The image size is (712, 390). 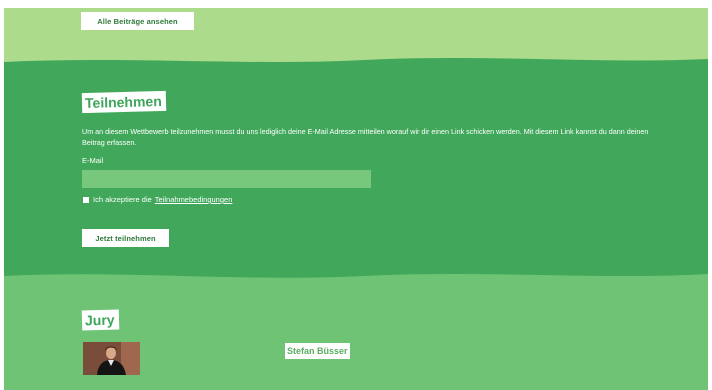 What do you see at coordinates (194, 199) in the screenshot?
I see `terms-link: Teilnahmebedingungen` at bounding box center [194, 199].